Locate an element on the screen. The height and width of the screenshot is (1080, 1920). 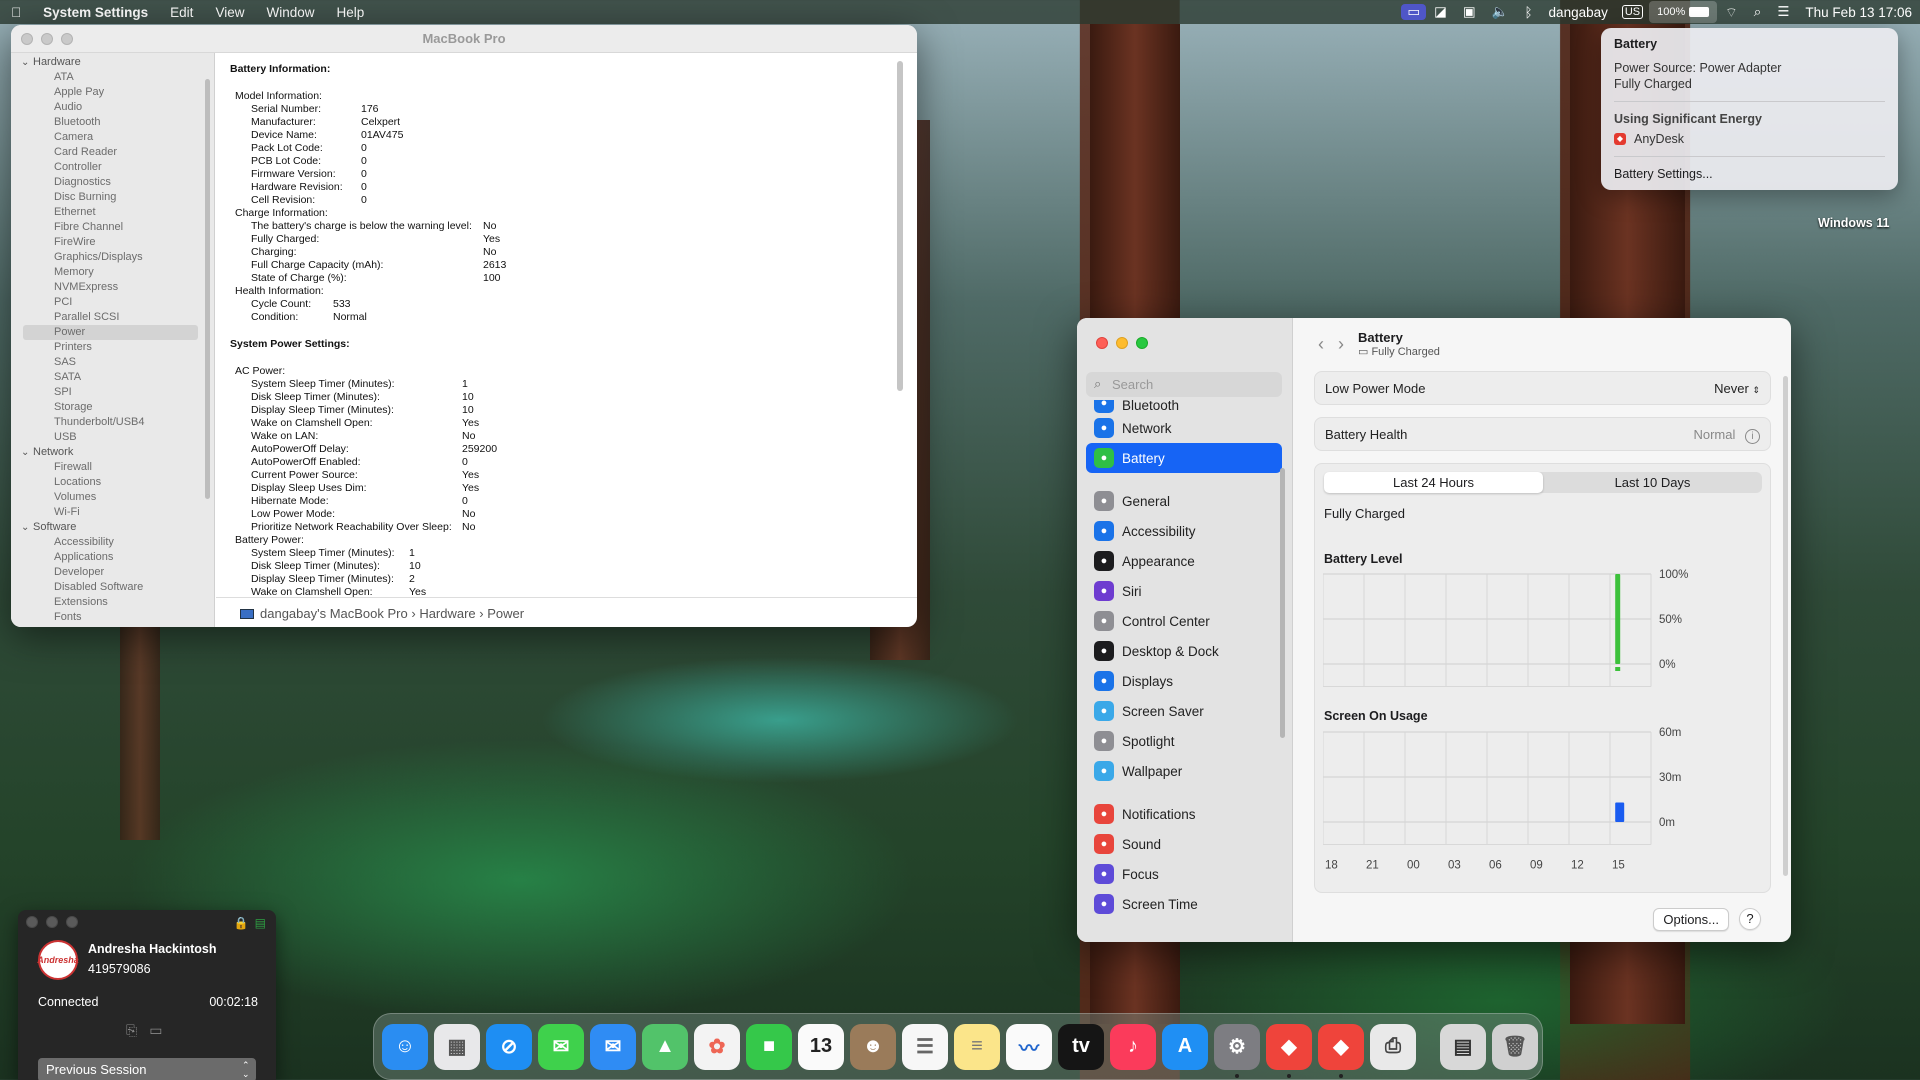
sidebar-section-network: Network is located at coordinates (112, 452).